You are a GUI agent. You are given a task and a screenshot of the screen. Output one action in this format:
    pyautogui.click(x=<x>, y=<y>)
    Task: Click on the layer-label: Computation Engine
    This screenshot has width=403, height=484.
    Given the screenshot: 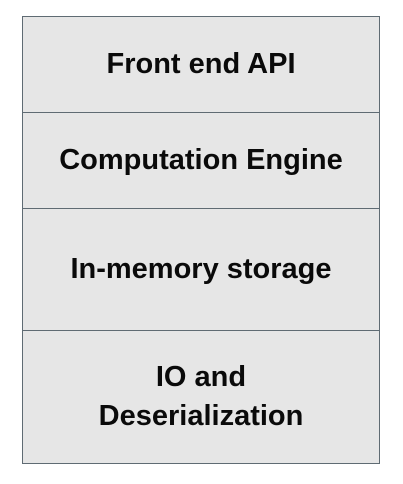 What is the action you would take?
    pyautogui.click(x=201, y=160)
    